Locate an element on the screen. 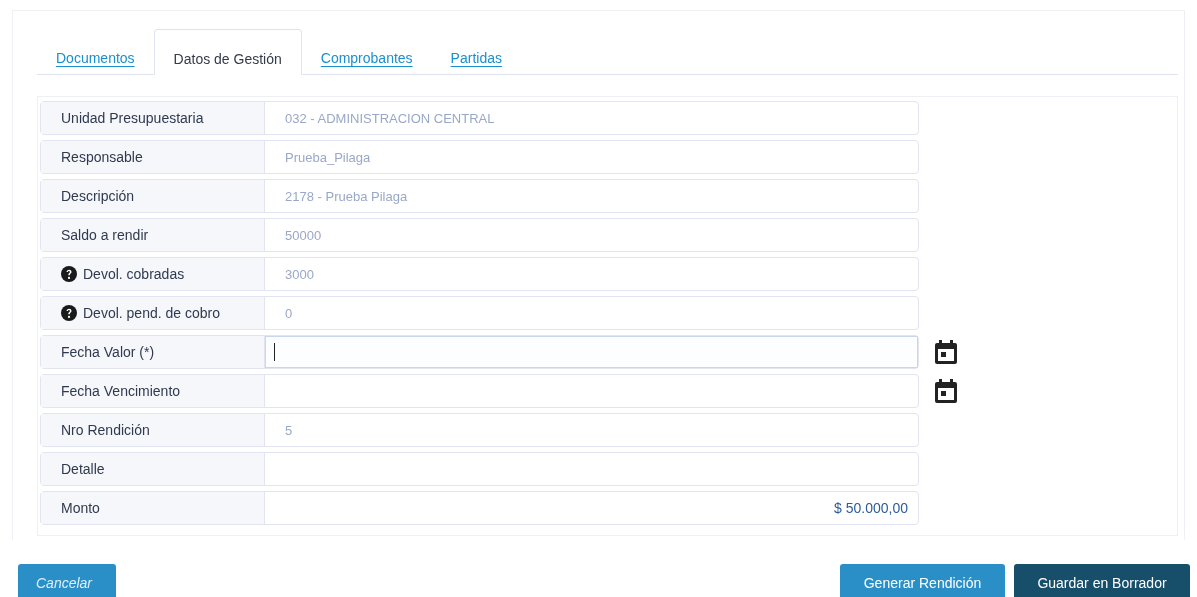 This screenshot has width=1197, height=597. generate-button: Generar Rendición is located at coordinates (922, 580).